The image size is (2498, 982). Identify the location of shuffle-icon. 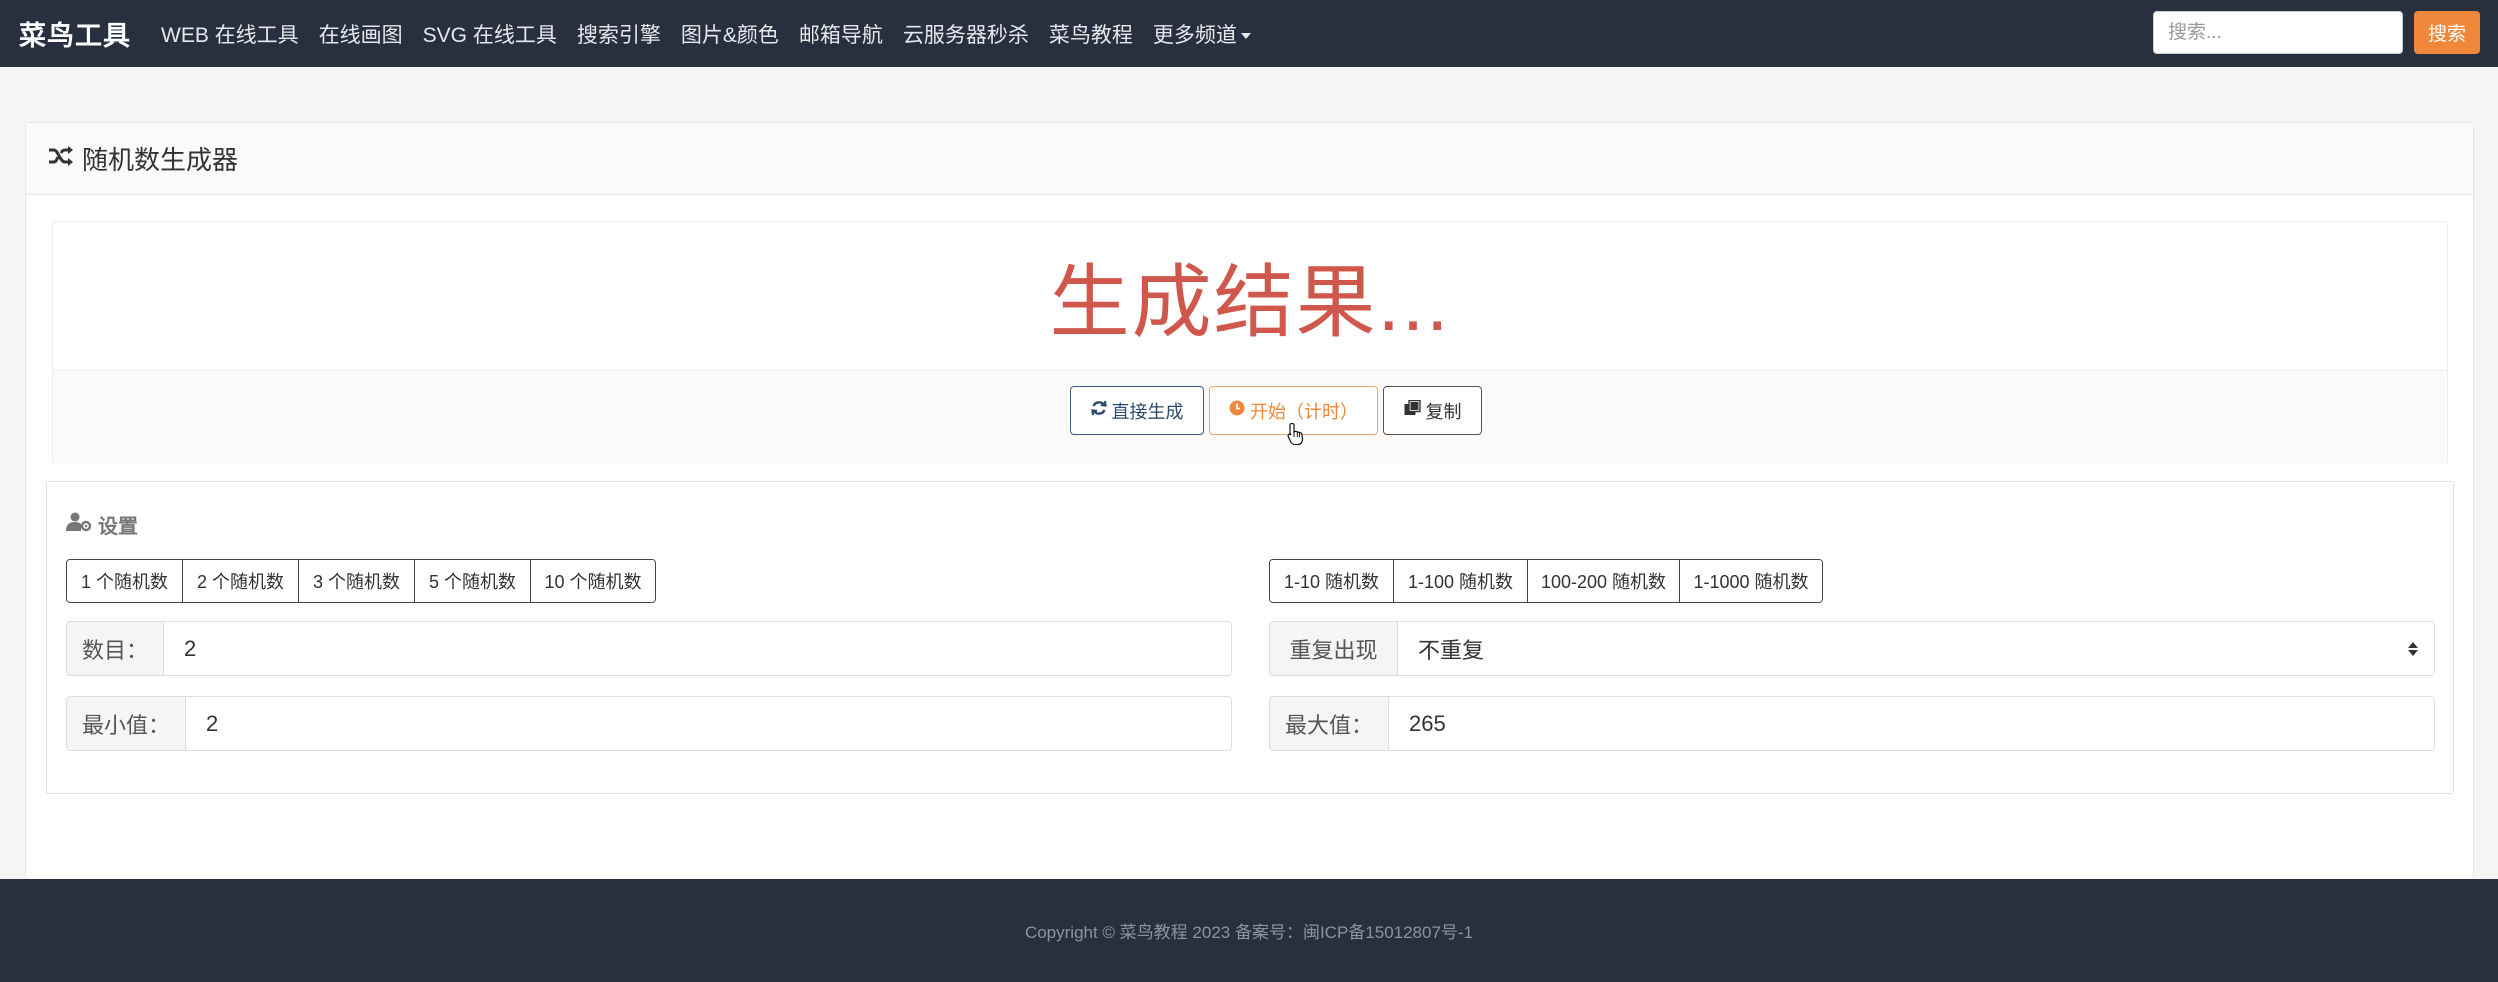
(65, 158).